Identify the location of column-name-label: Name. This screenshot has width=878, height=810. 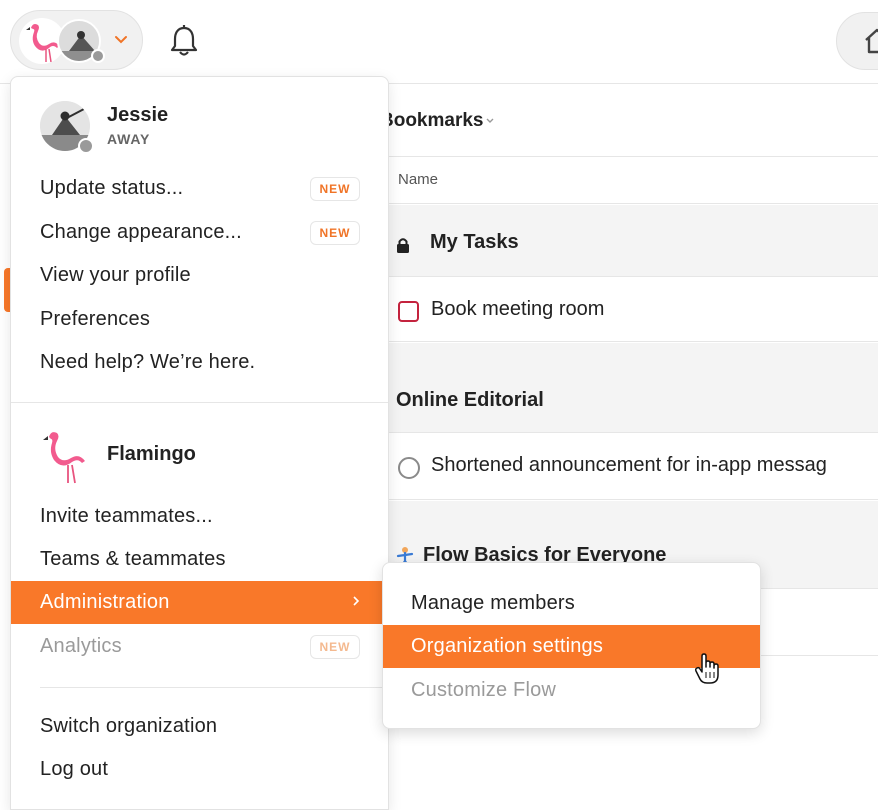
(418, 179).